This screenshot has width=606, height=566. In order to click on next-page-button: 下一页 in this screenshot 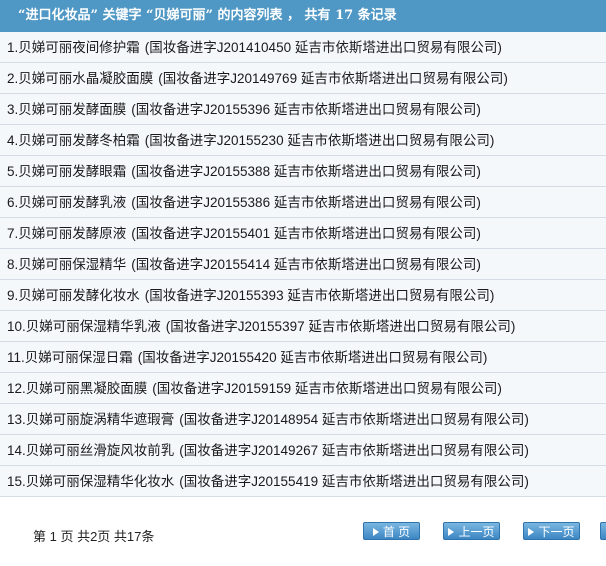, I will do `click(551, 531)`.